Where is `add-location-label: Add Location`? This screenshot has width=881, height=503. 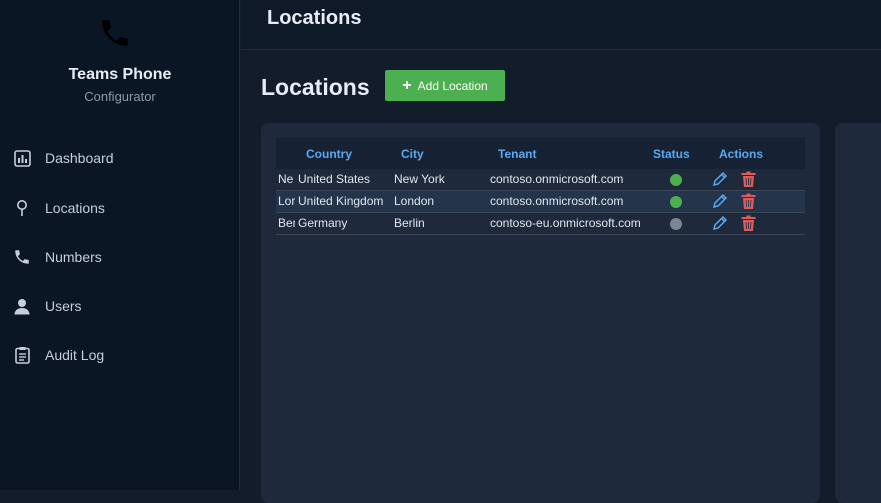
add-location-label: Add Location is located at coordinates (452, 85).